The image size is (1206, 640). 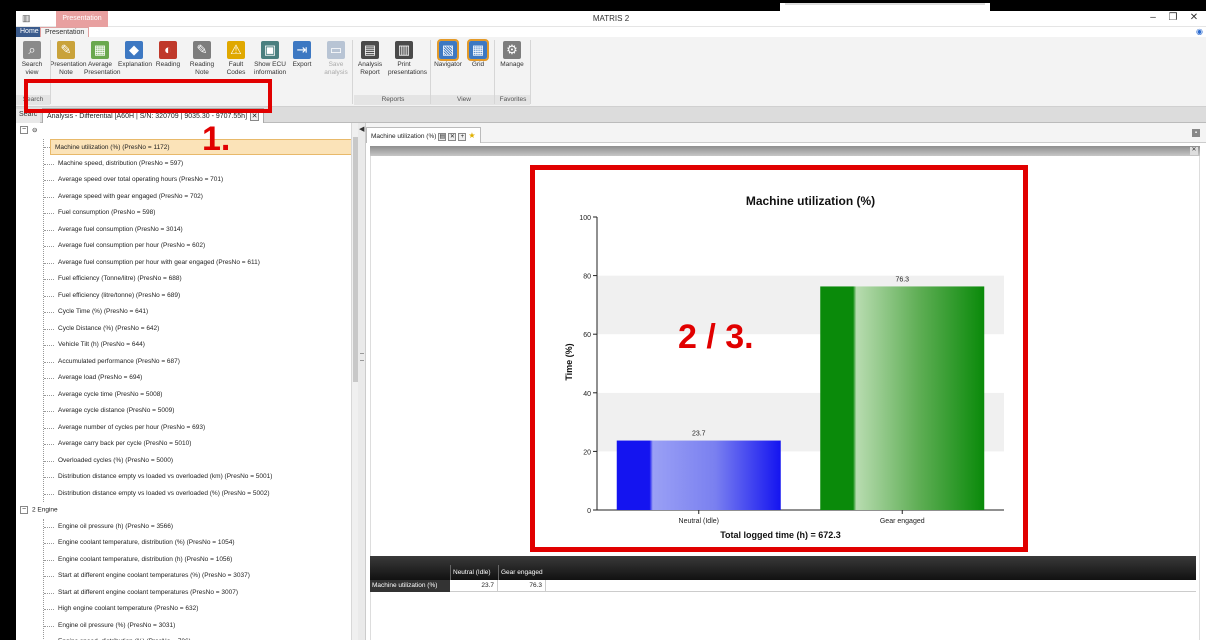 What do you see at coordinates (522, 572) in the screenshot?
I see `grid-col-header: Gear engaged` at bounding box center [522, 572].